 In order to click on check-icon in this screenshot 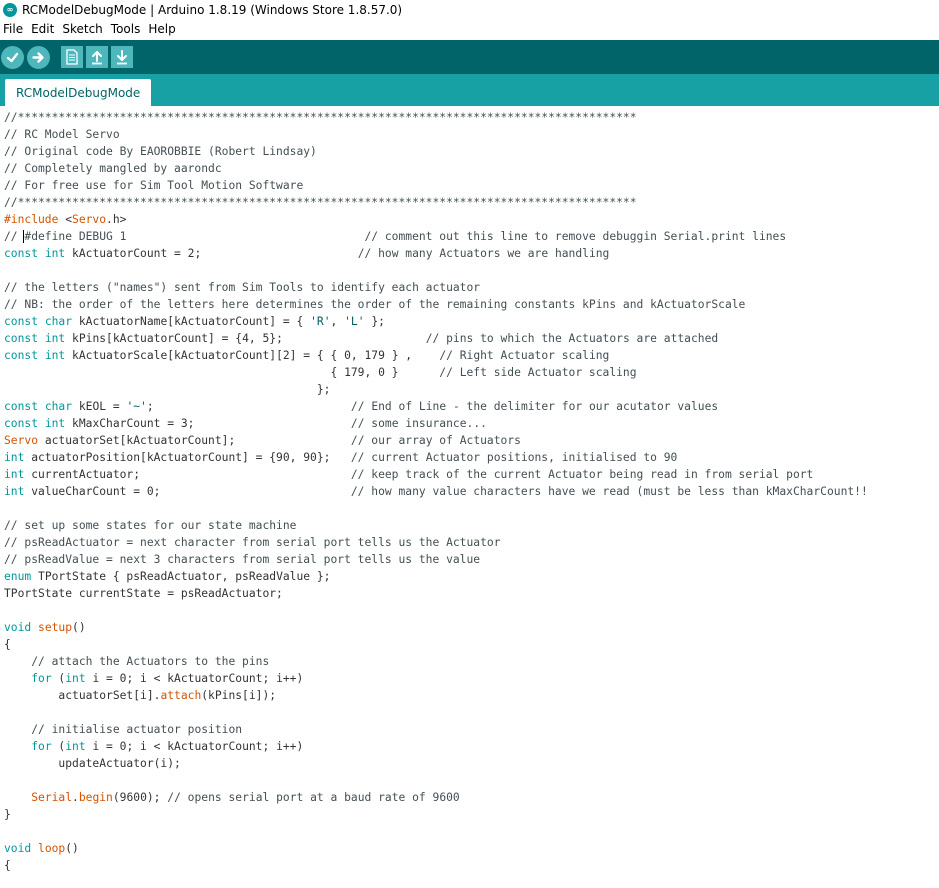, I will do `click(12, 57)`.